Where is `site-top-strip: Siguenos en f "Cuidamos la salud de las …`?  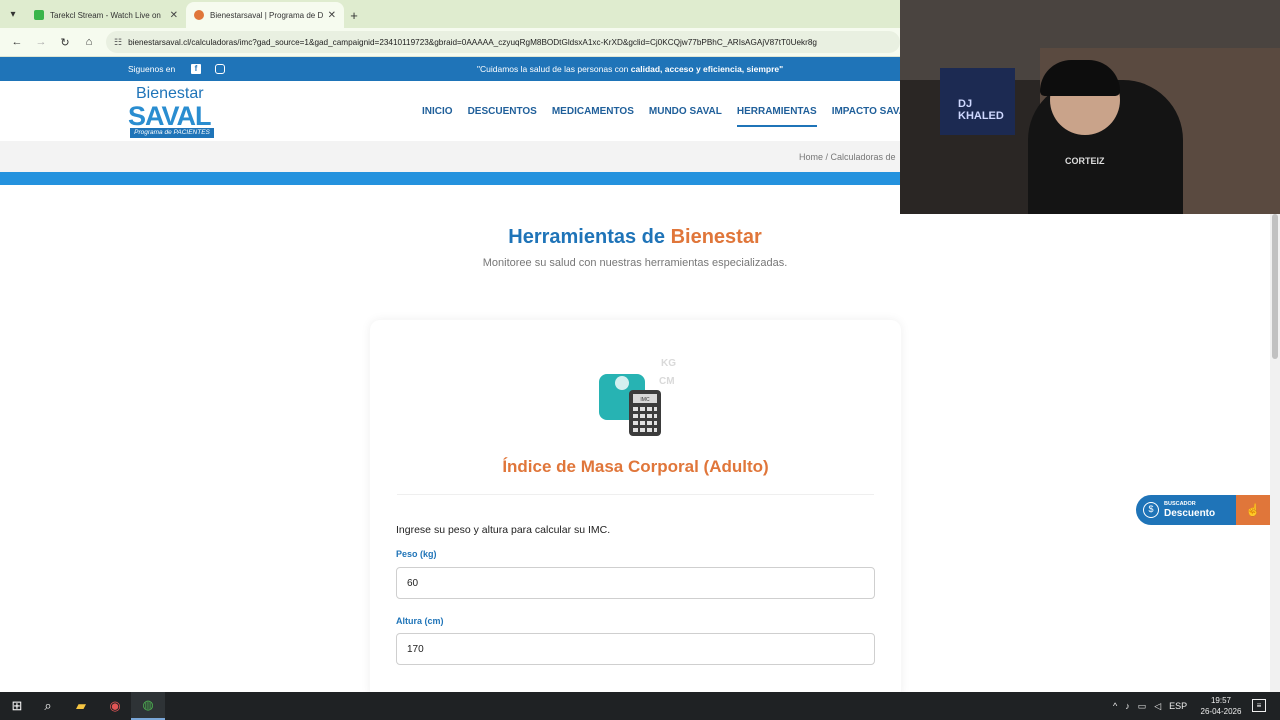
site-top-strip: Siguenos en f "Cuidamos la salud de las … is located at coordinates (450, 69).